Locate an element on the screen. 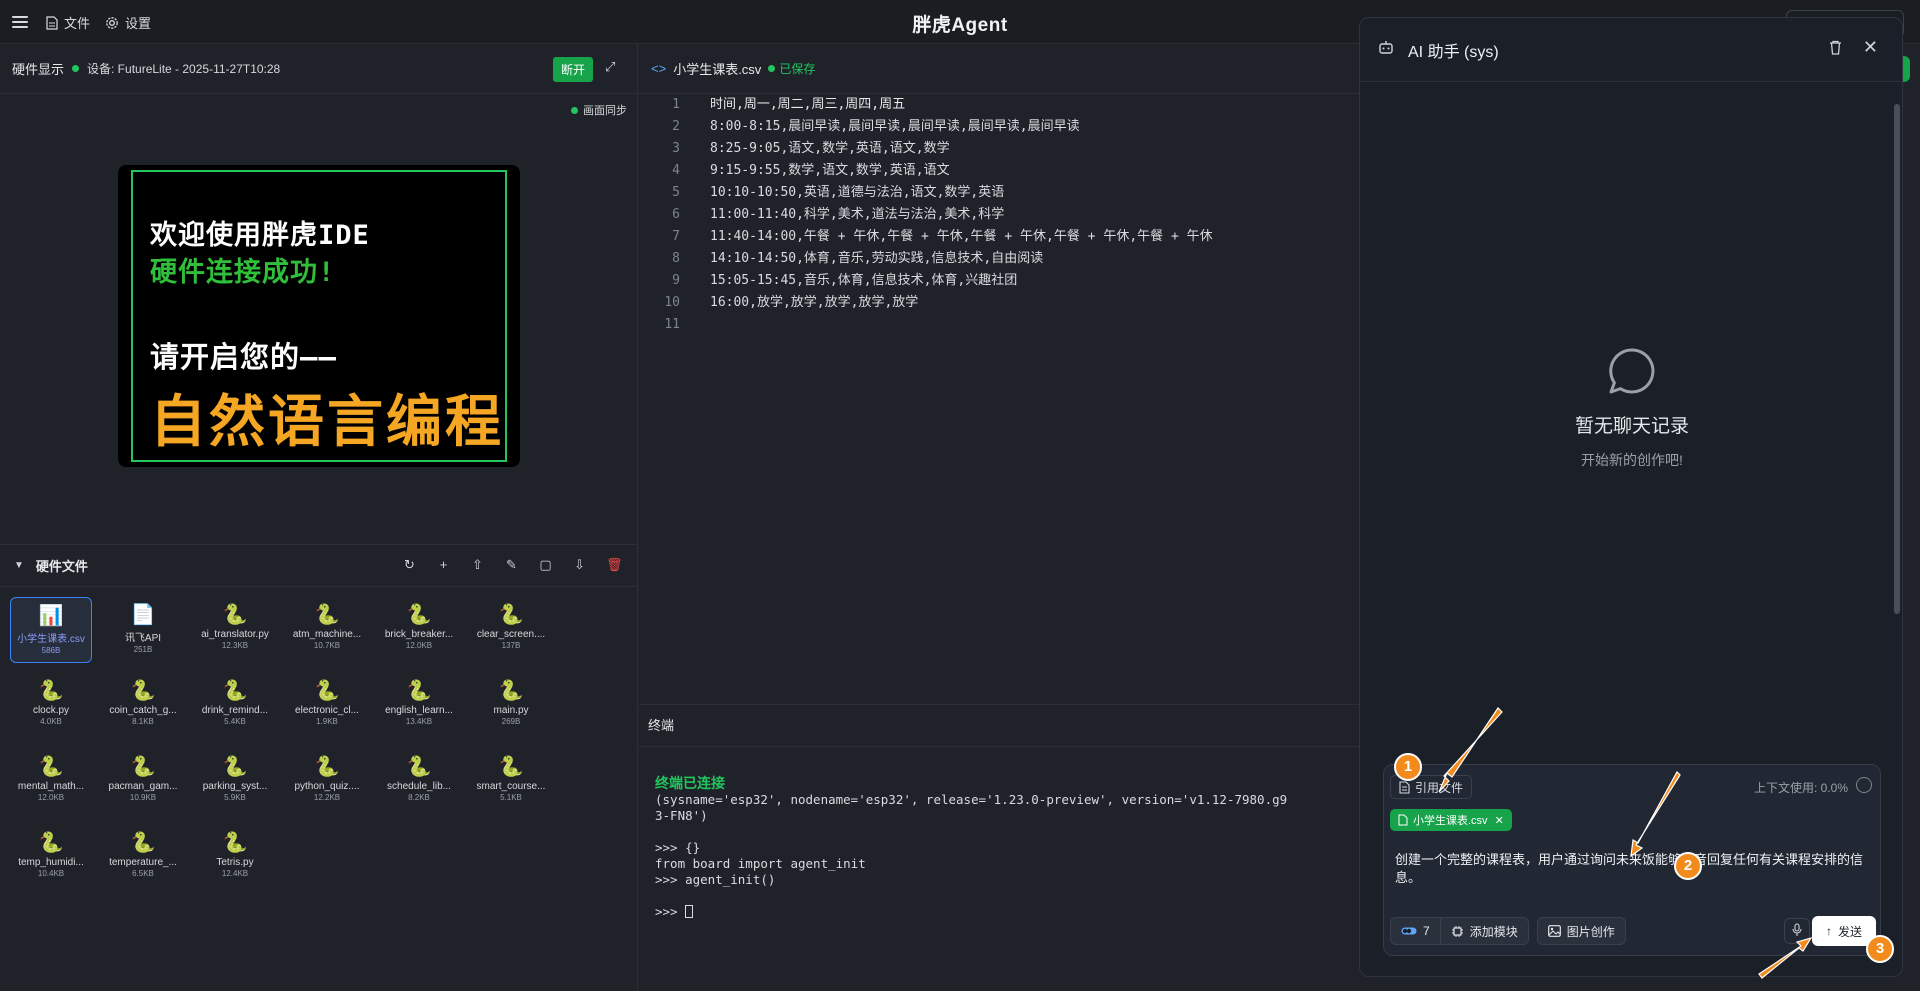 Image resolution: width=1920 pixels, height=991 pixels. screen-prompt-text: 请开启您的—— is located at coordinates (243, 357).